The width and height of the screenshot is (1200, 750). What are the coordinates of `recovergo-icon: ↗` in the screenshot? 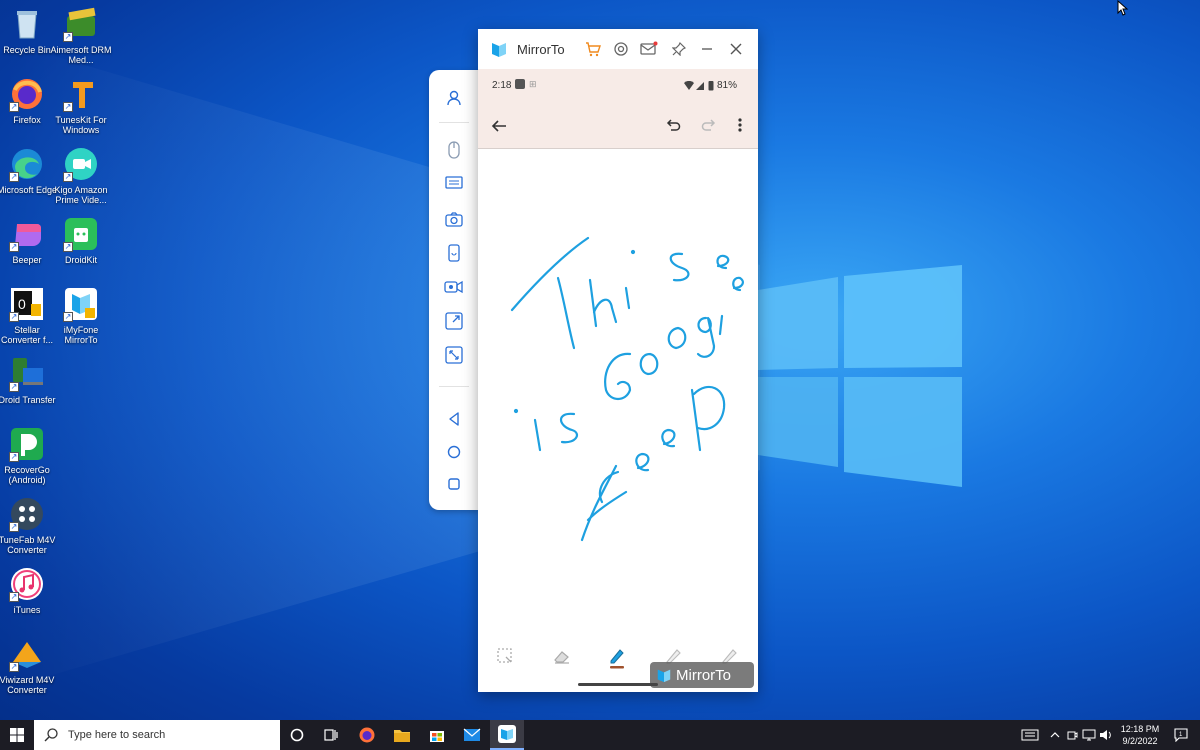 It's located at (27, 444).